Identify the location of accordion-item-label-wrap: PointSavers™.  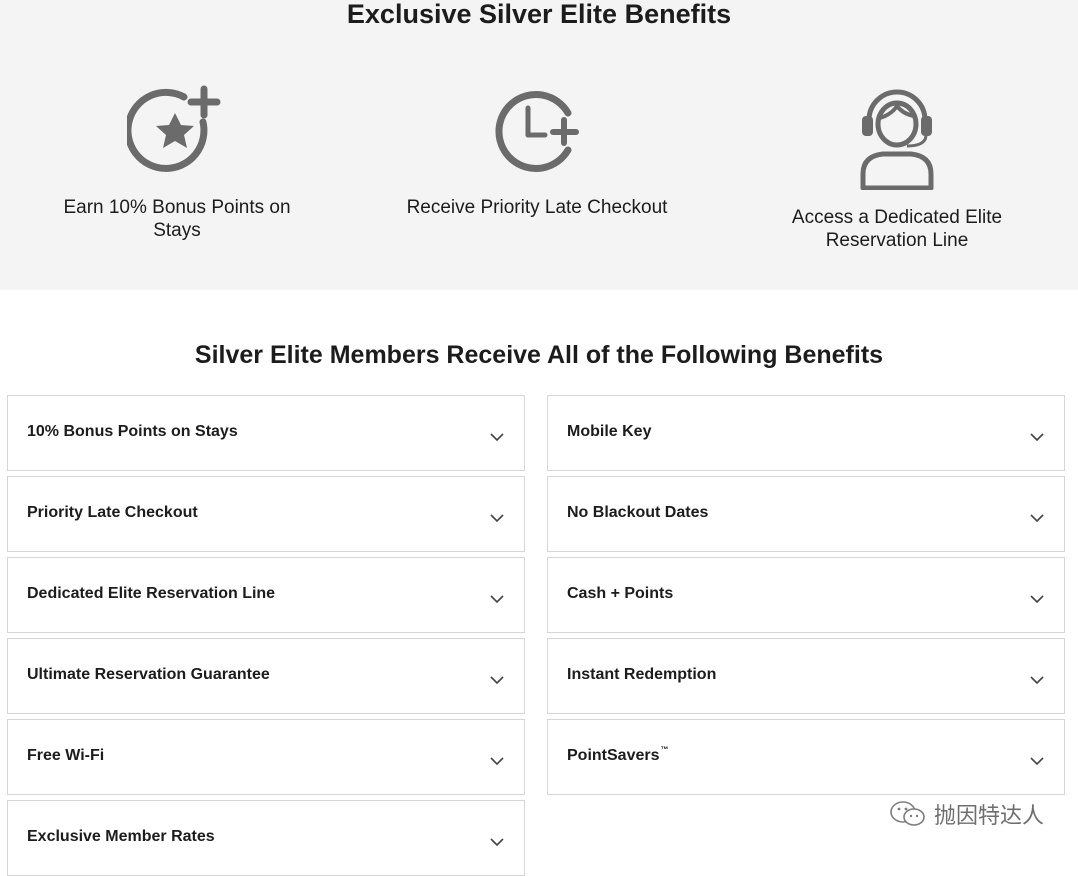
(618, 755).